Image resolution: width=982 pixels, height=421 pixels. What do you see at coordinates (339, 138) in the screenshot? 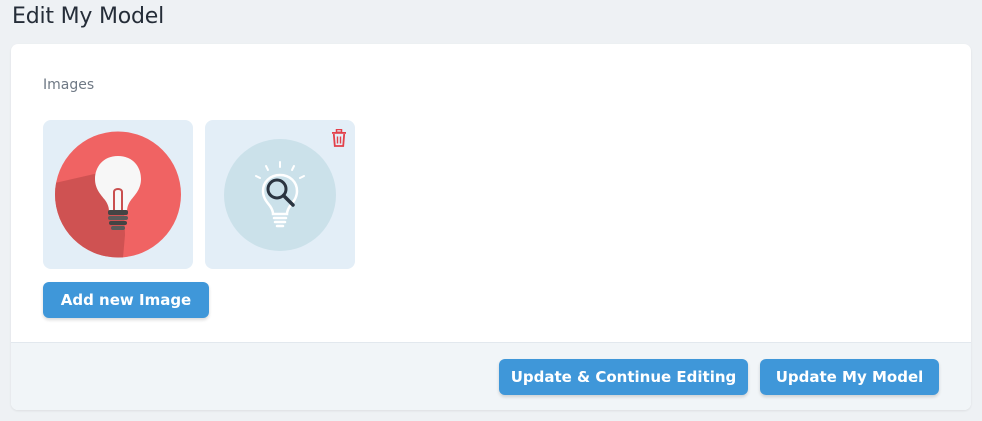
I see `trash-icon` at bounding box center [339, 138].